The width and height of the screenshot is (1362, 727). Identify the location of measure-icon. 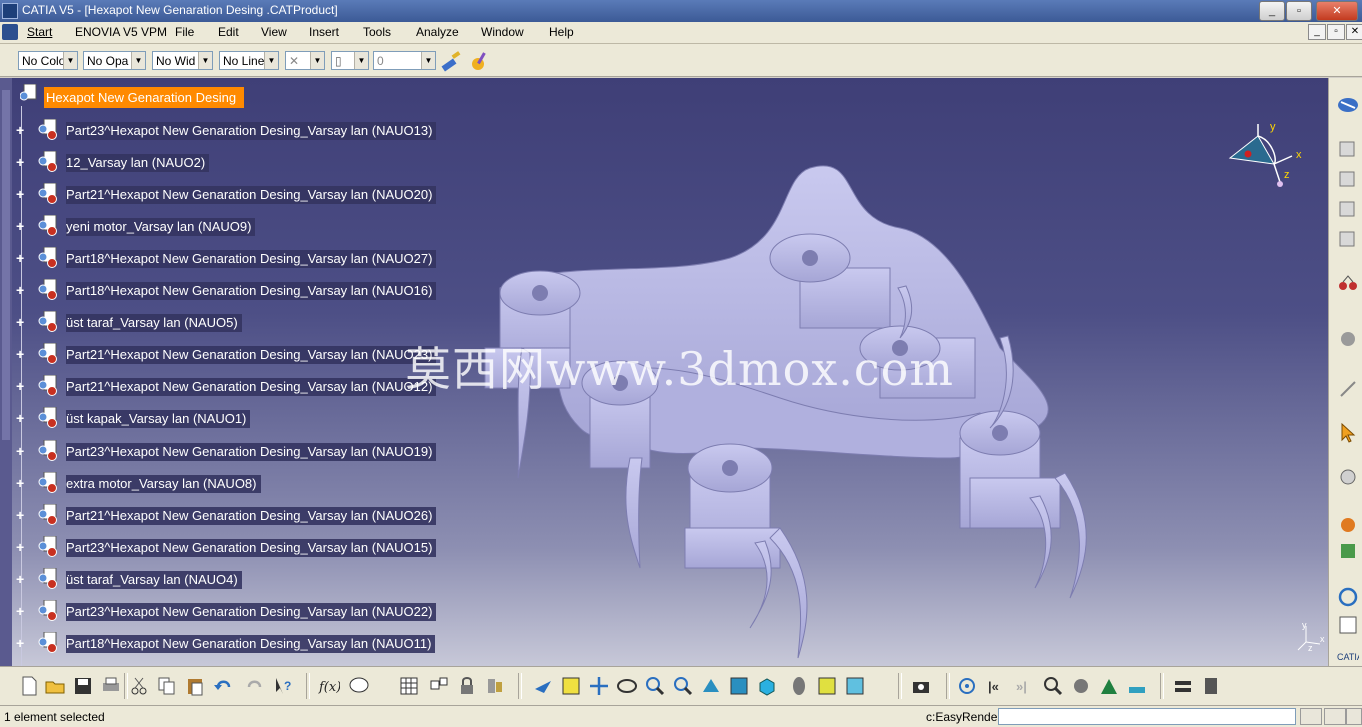
(1348, 597).